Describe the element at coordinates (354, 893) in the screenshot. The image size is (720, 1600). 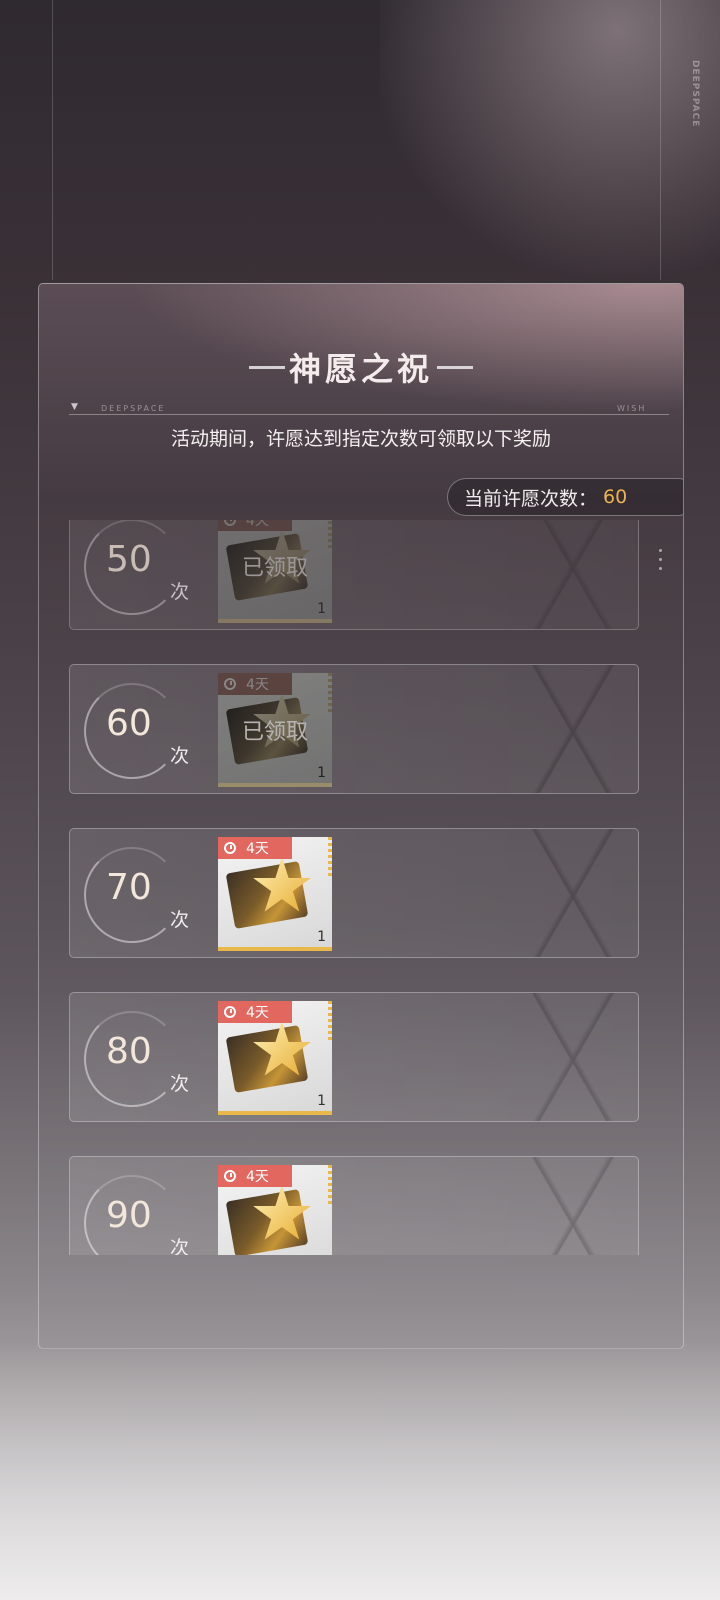
I see `reward-row: 70 次 4天 1` at that location.